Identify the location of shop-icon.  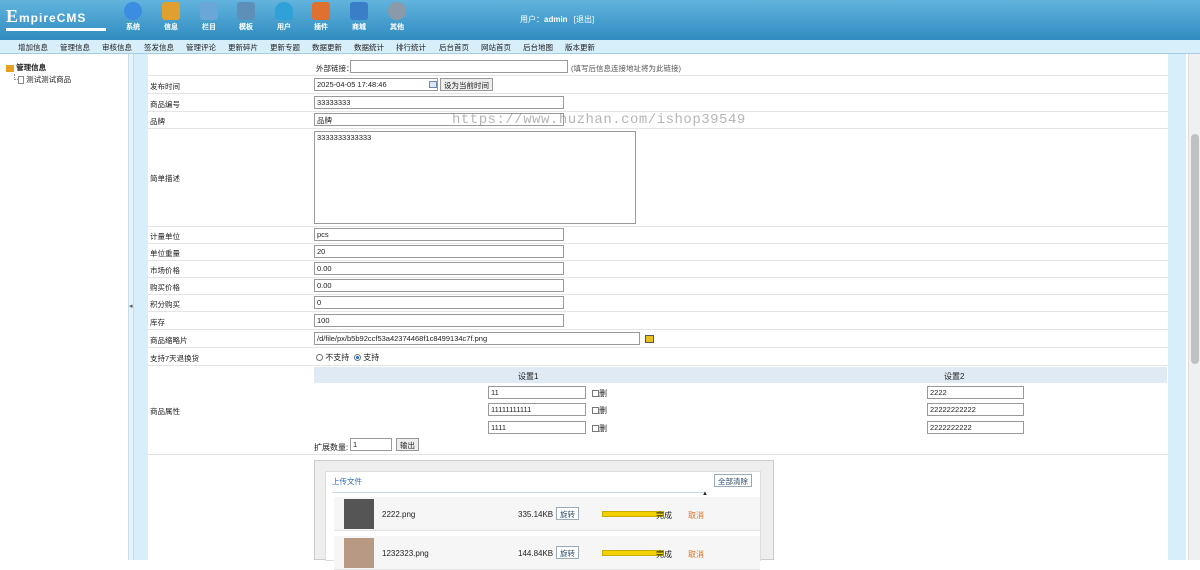
(359, 11).